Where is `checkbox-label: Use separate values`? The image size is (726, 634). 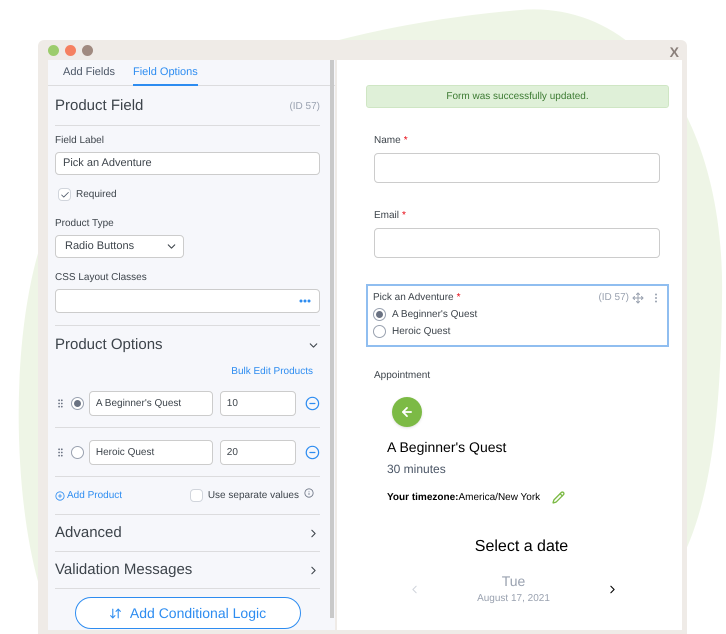 checkbox-label: Use separate values is located at coordinates (253, 496).